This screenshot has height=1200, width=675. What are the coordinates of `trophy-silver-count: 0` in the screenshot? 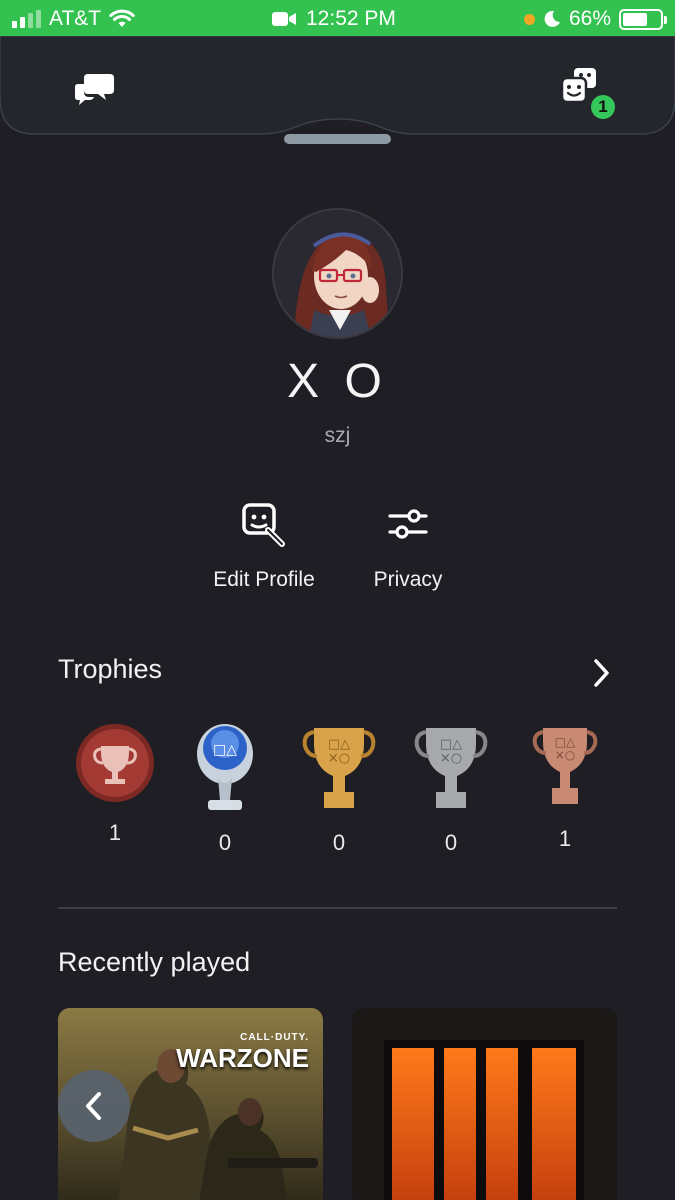 It's located at (451, 842).